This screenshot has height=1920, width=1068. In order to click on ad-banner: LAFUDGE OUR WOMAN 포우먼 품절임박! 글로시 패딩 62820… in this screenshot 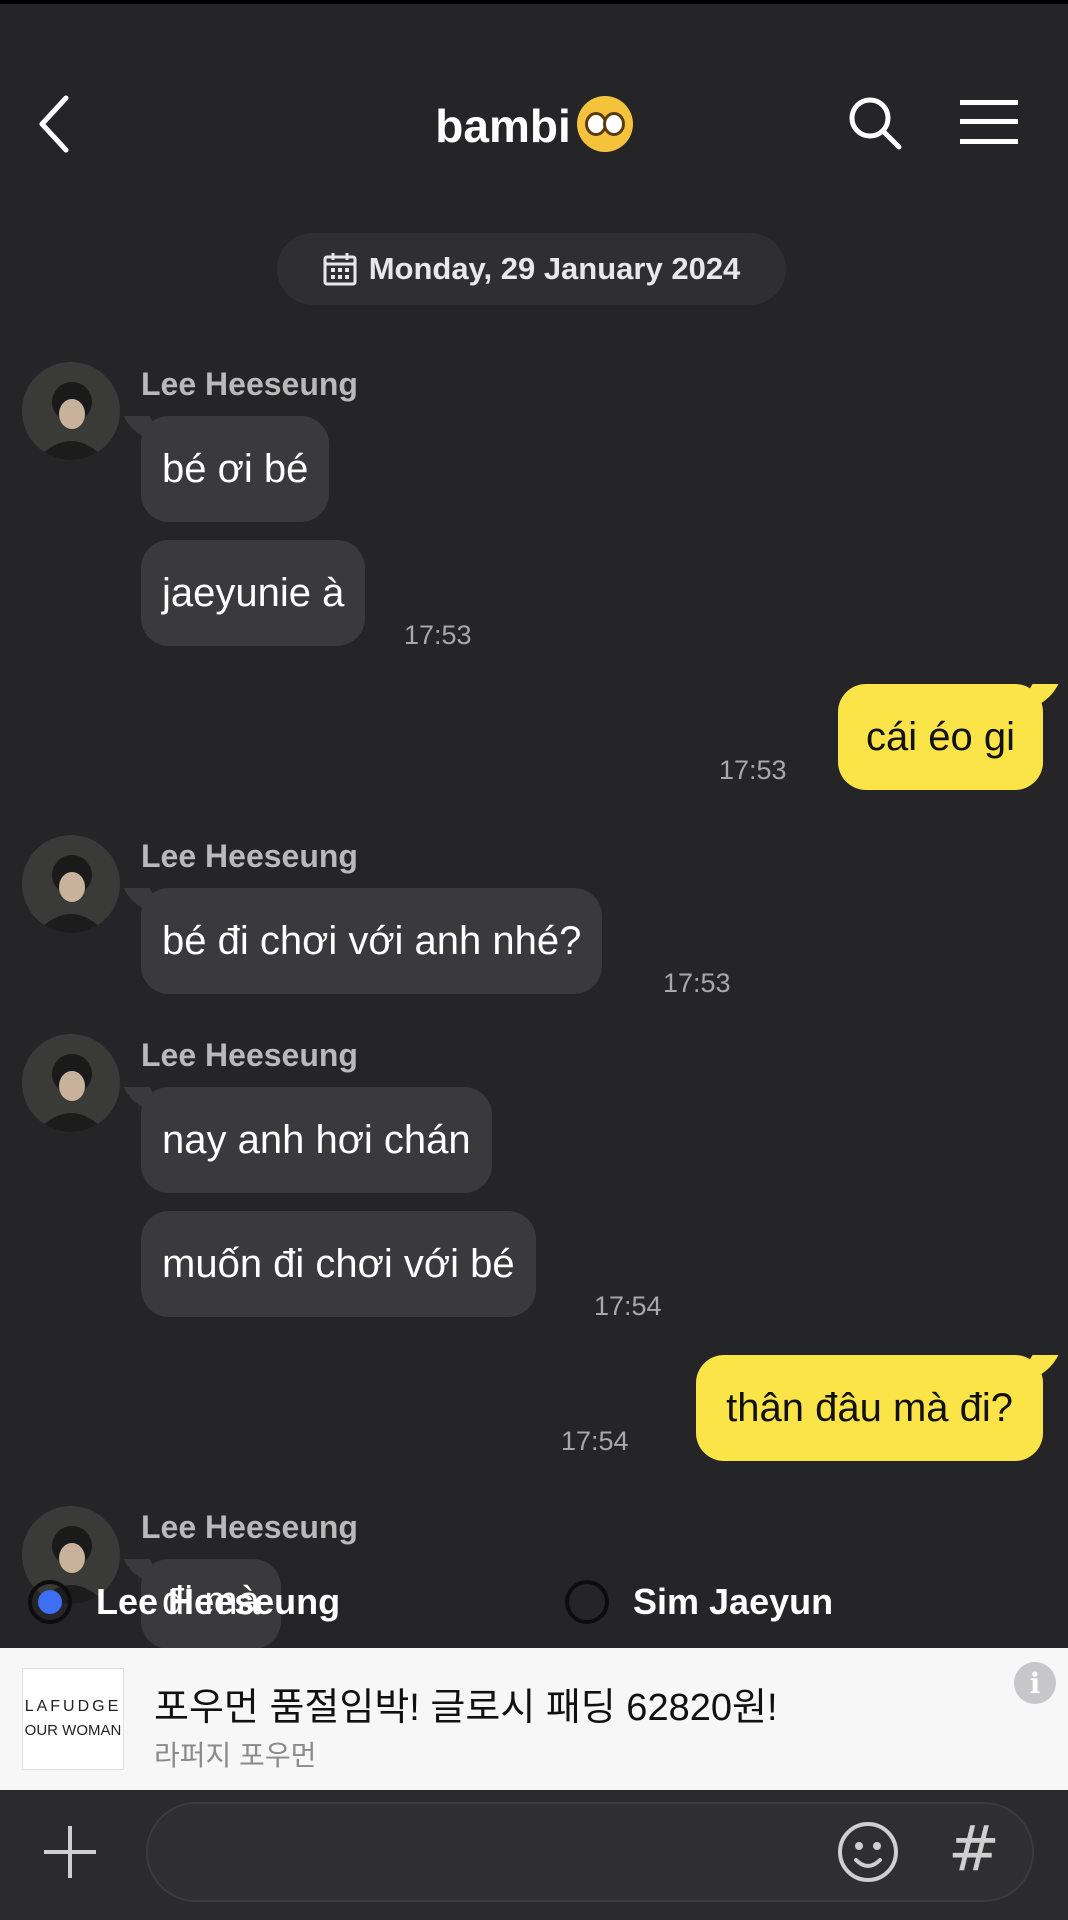, I will do `click(534, 1719)`.